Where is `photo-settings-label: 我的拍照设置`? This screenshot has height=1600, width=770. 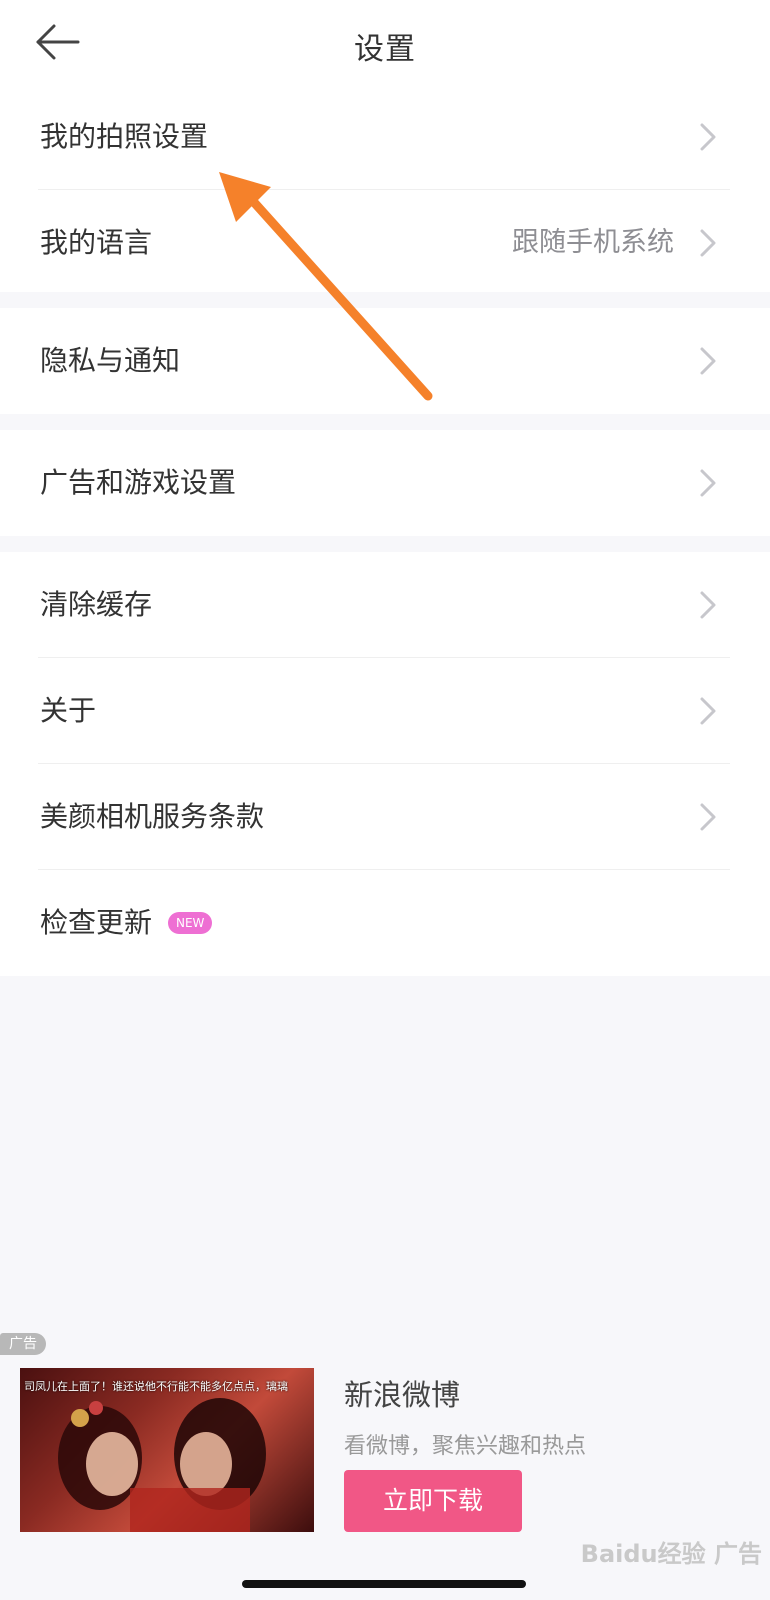 photo-settings-label: 我的拍照设置 is located at coordinates (124, 136).